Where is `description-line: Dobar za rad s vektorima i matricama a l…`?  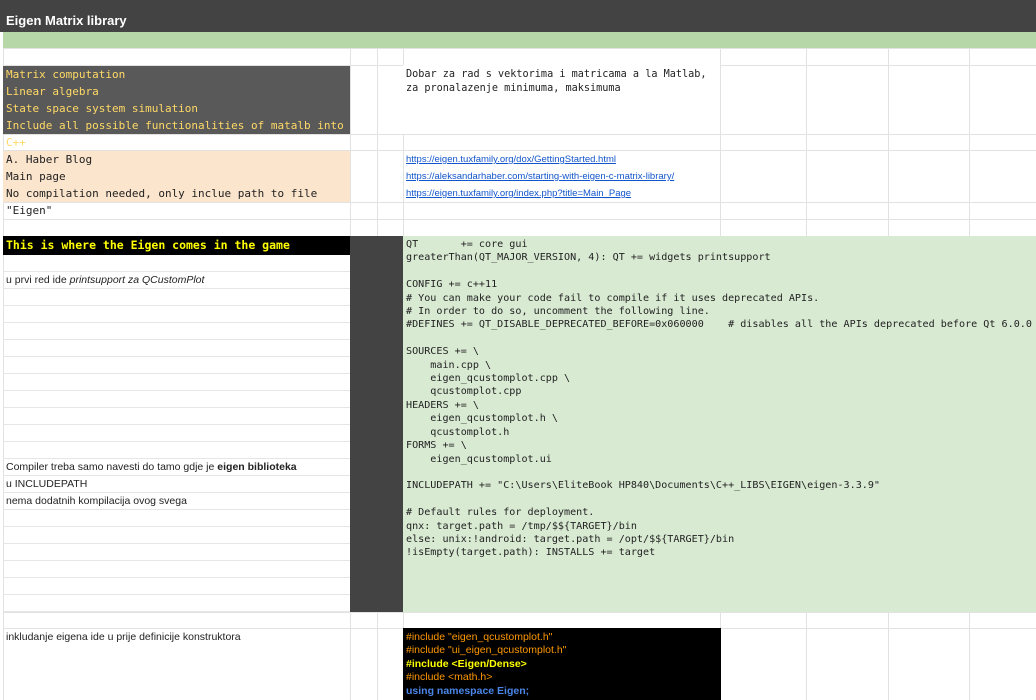
description-line: Dobar za rad s vektorima i matricama a l… is located at coordinates (556, 74).